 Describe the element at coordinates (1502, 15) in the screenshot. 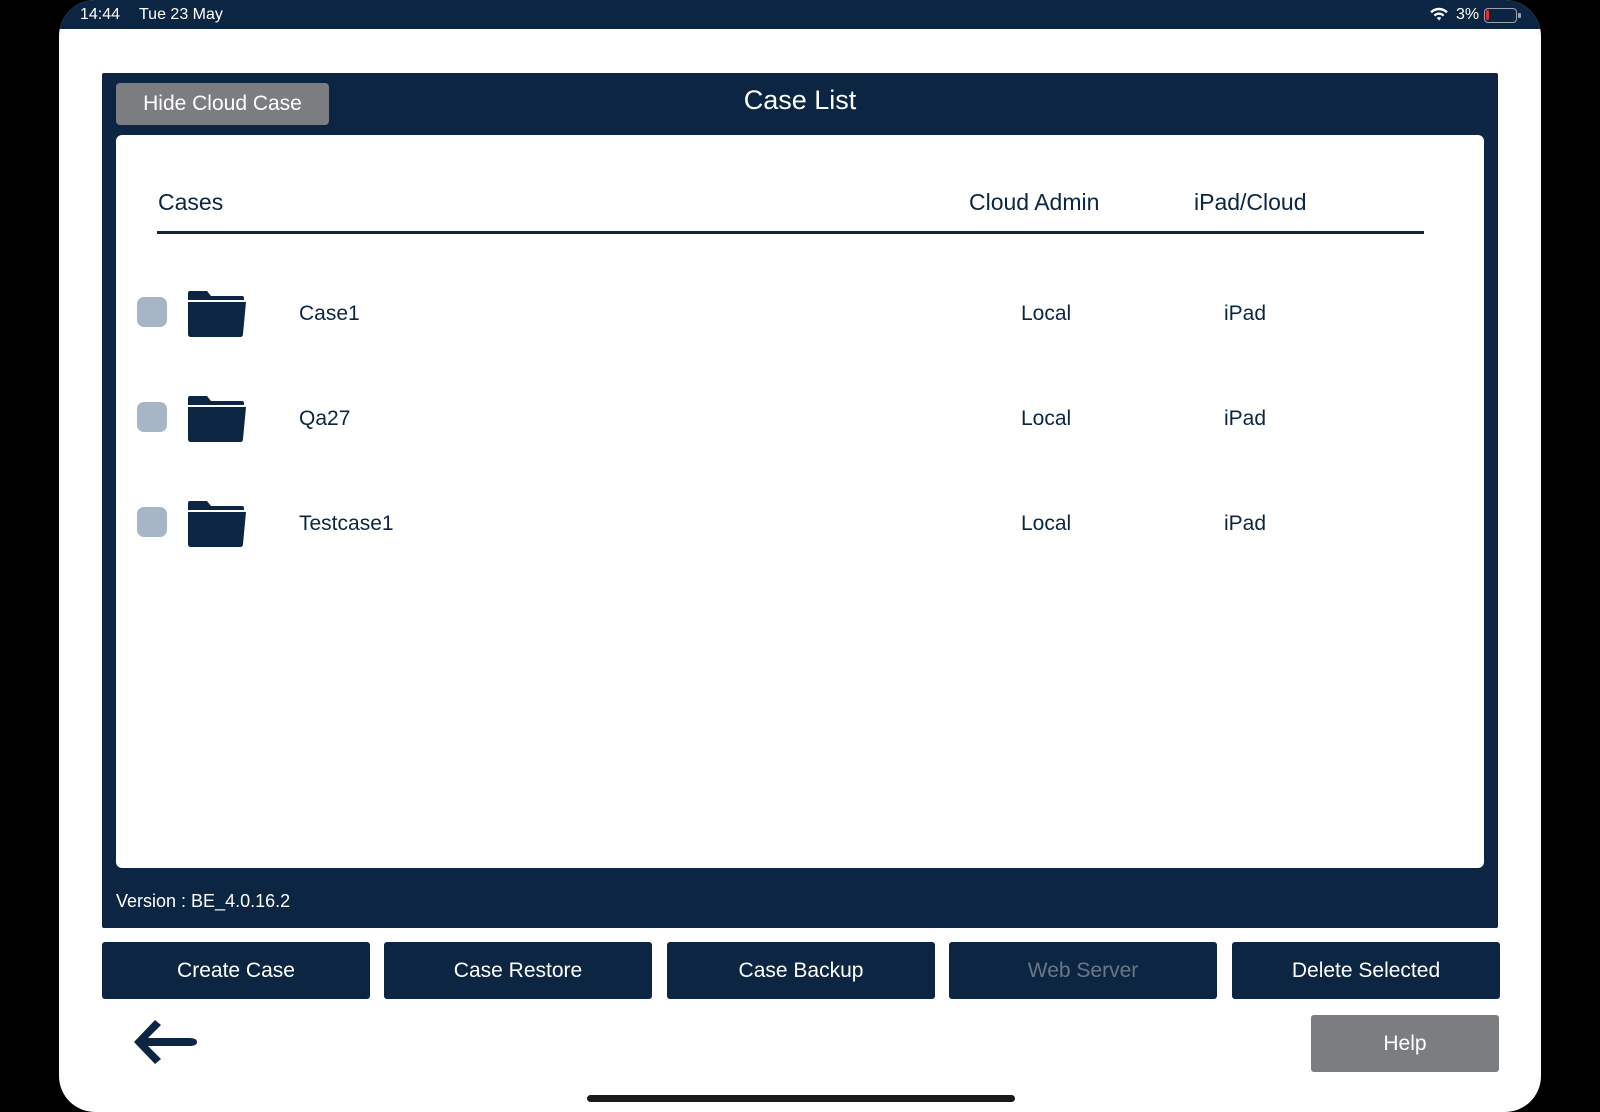

I see `battery-icon` at that location.